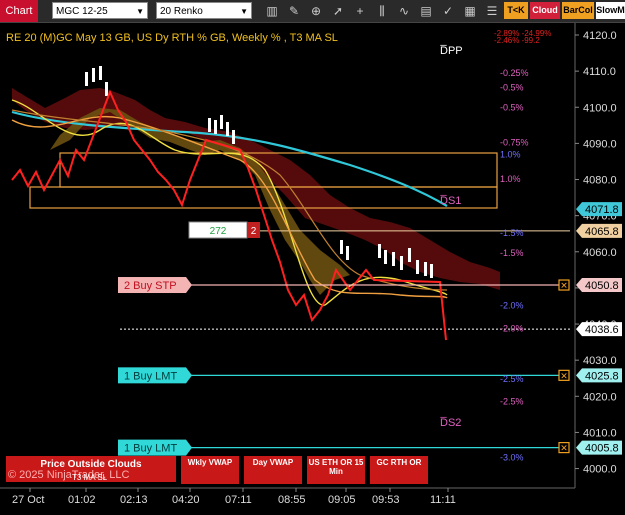 This screenshot has width=625, height=515. What do you see at coordinates (426, 11) in the screenshot?
I see `strategy-icon: ▤` at bounding box center [426, 11].